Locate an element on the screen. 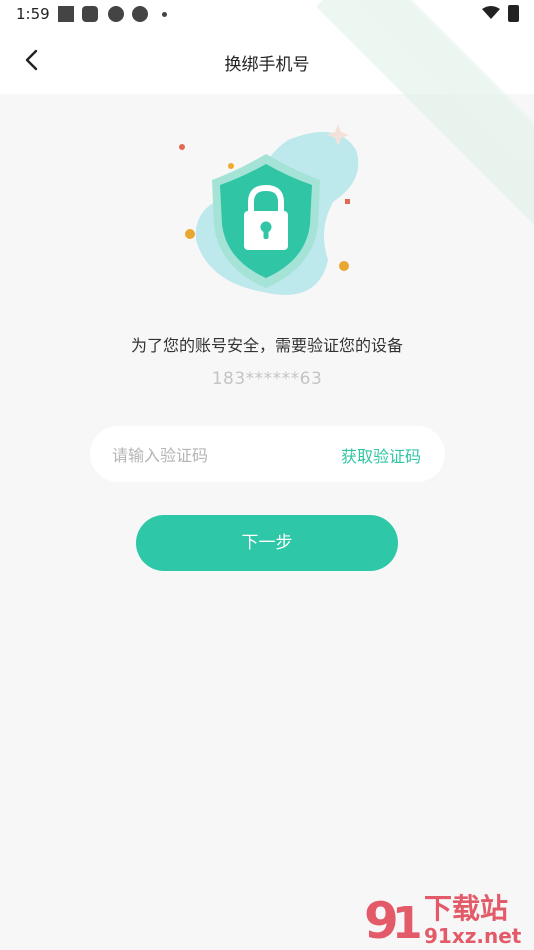 The height and width of the screenshot is (950, 534). status-time: 1:59 is located at coordinates (33, 14).